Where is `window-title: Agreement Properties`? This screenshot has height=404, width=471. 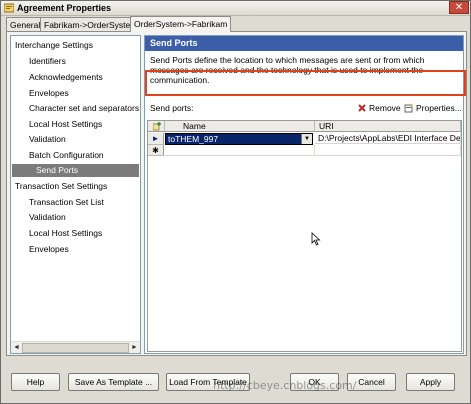
window-title: Agreement Properties is located at coordinates (64, 8).